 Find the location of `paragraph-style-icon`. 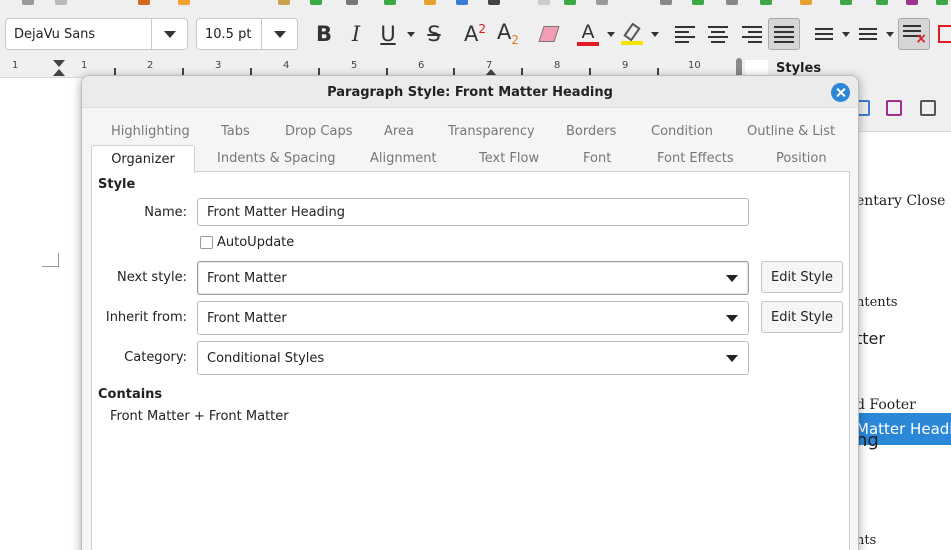

paragraph-style-icon is located at coordinates (944, 34).